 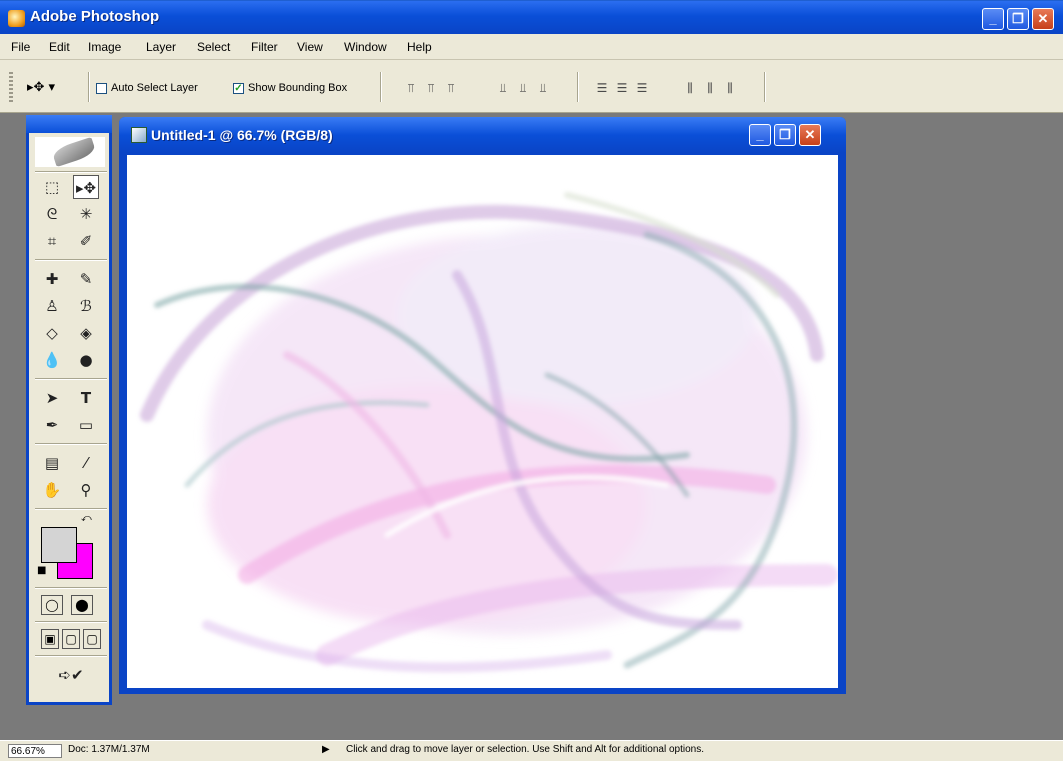 I want to click on distribute-vcenter-icon: ☰, so click(x=622, y=88).